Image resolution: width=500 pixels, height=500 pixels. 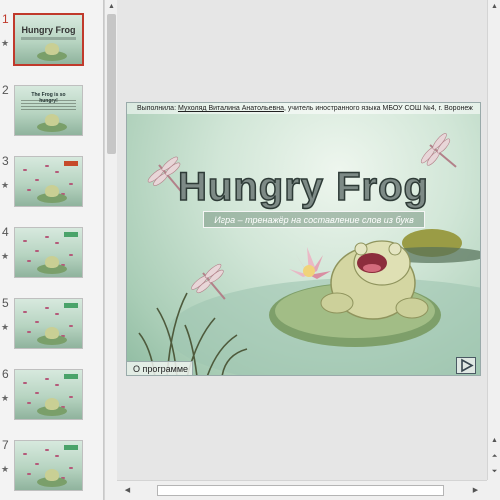 I want to click on slide-number: 5, so click(x=5, y=303).